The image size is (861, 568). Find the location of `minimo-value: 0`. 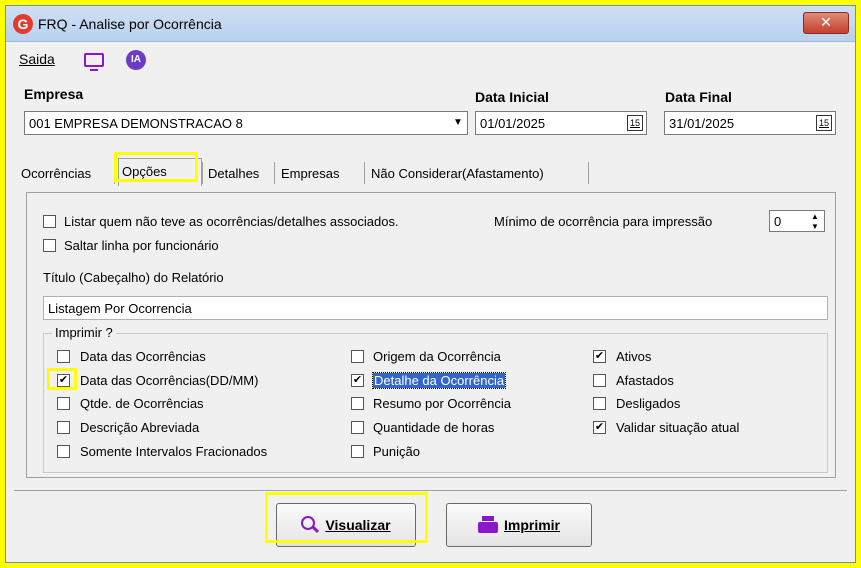

minimo-value: 0 is located at coordinates (778, 221).